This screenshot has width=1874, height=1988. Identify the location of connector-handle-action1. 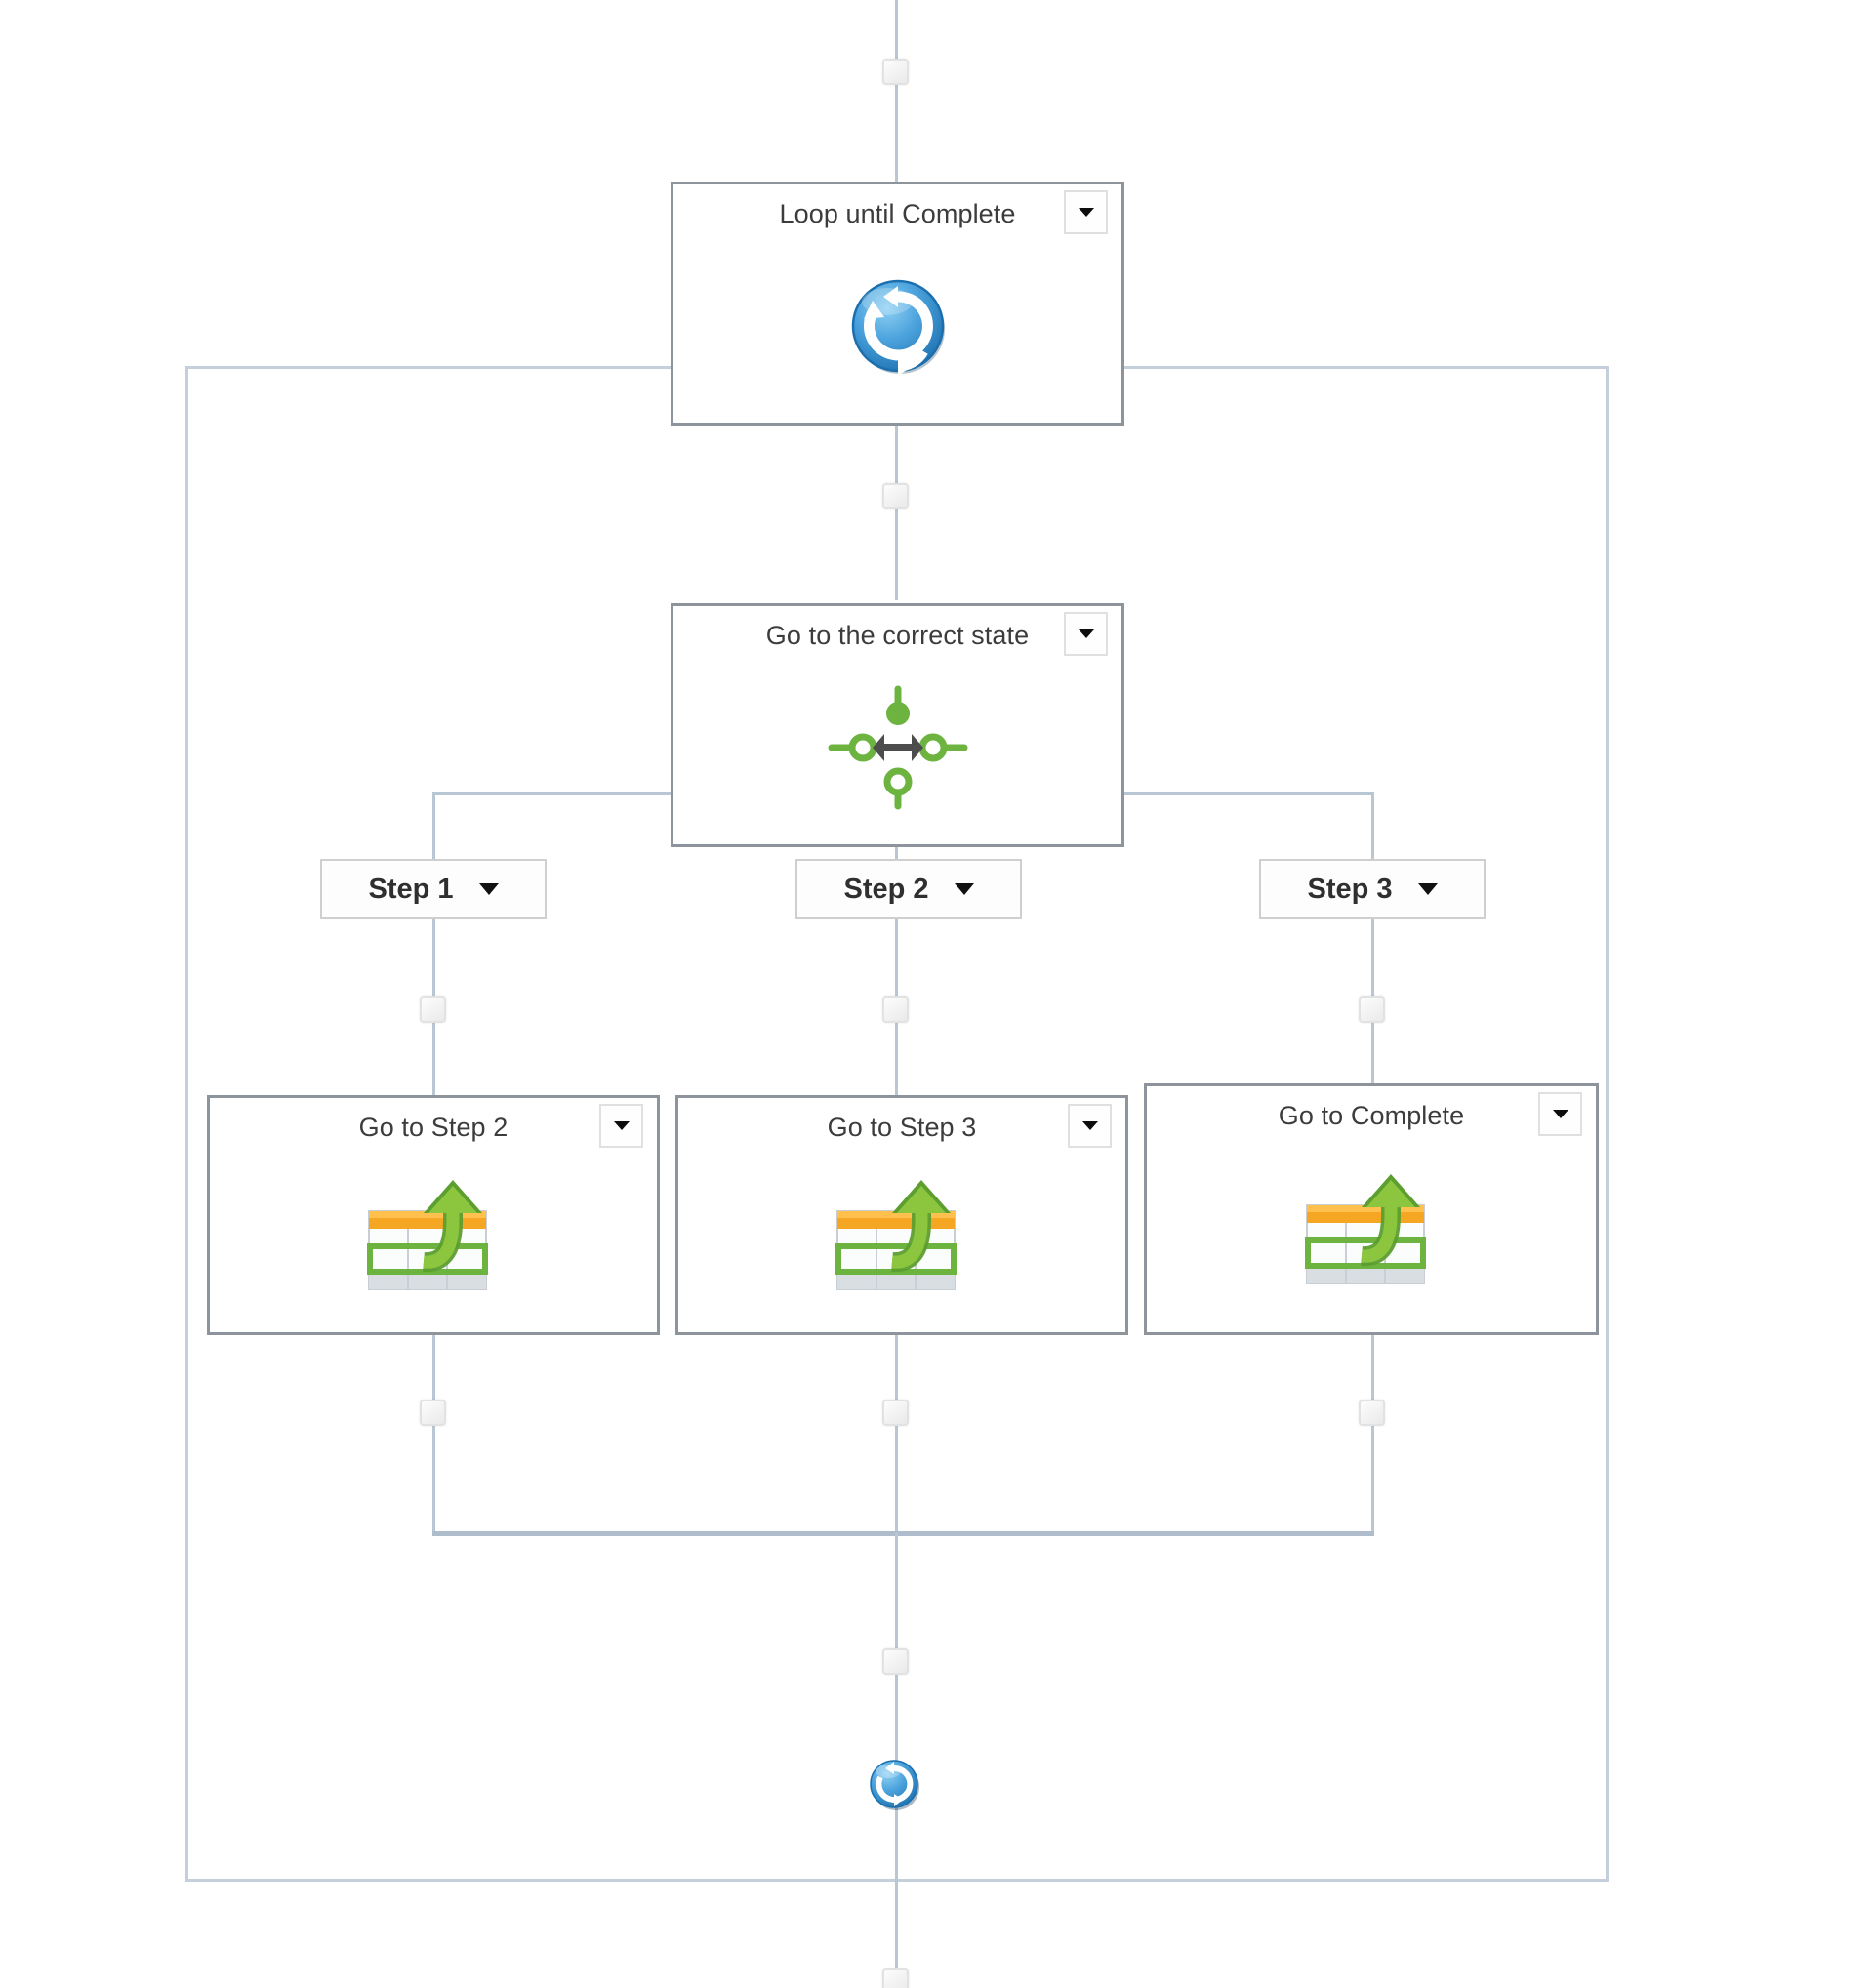
(433, 1413).